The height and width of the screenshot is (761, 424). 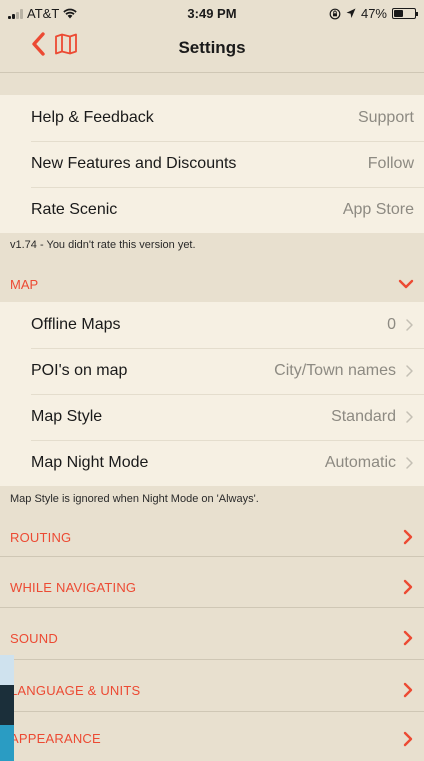 I want to click on row-value: City/Town names, so click(x=335, y=370).